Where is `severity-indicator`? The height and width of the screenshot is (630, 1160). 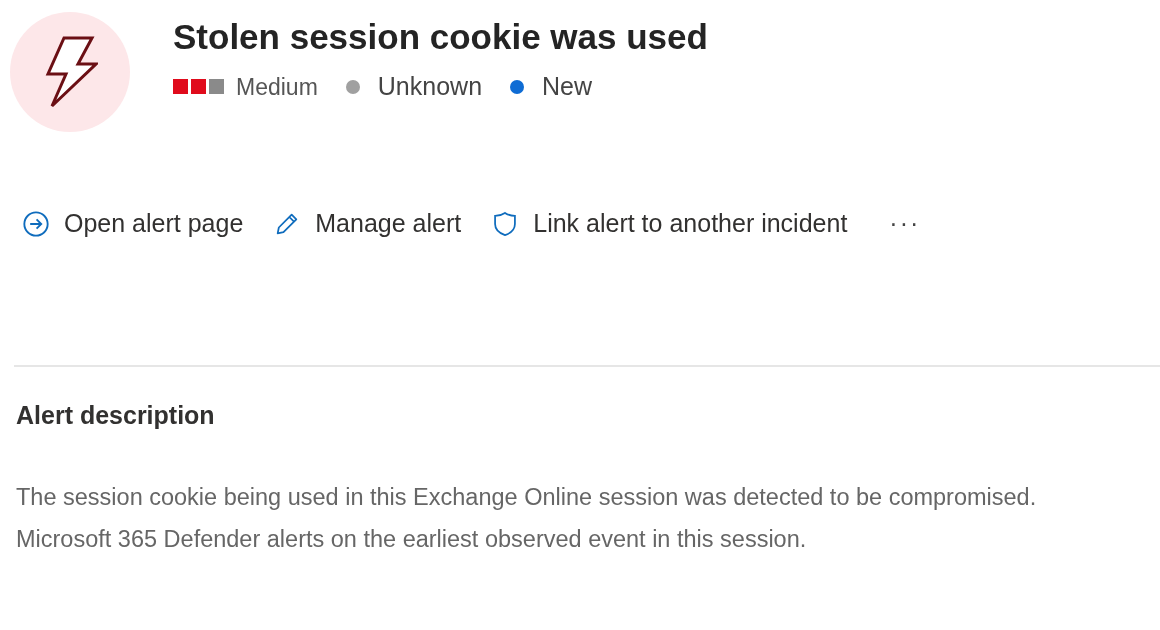 severity-indicator is located at coordinates (198, 87).